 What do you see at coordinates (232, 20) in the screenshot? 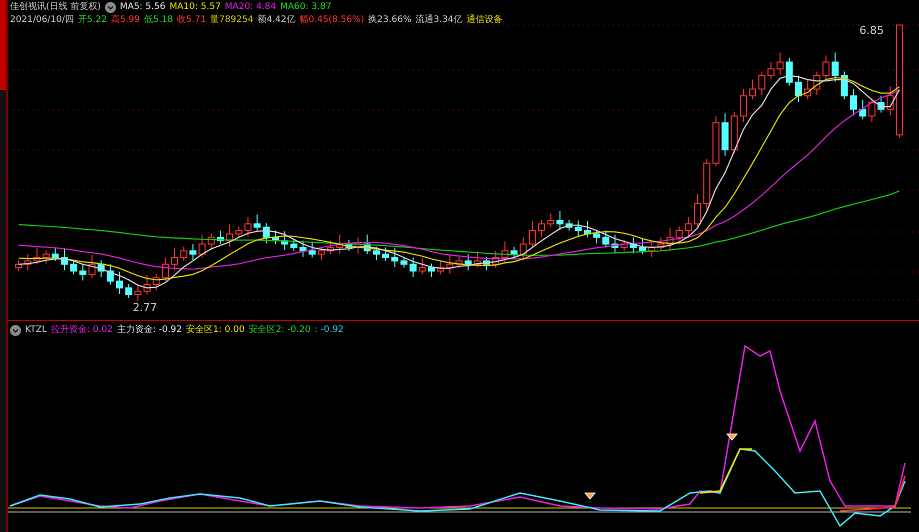
I see `quote-value: 量789254` at bounding box center [232, 20].